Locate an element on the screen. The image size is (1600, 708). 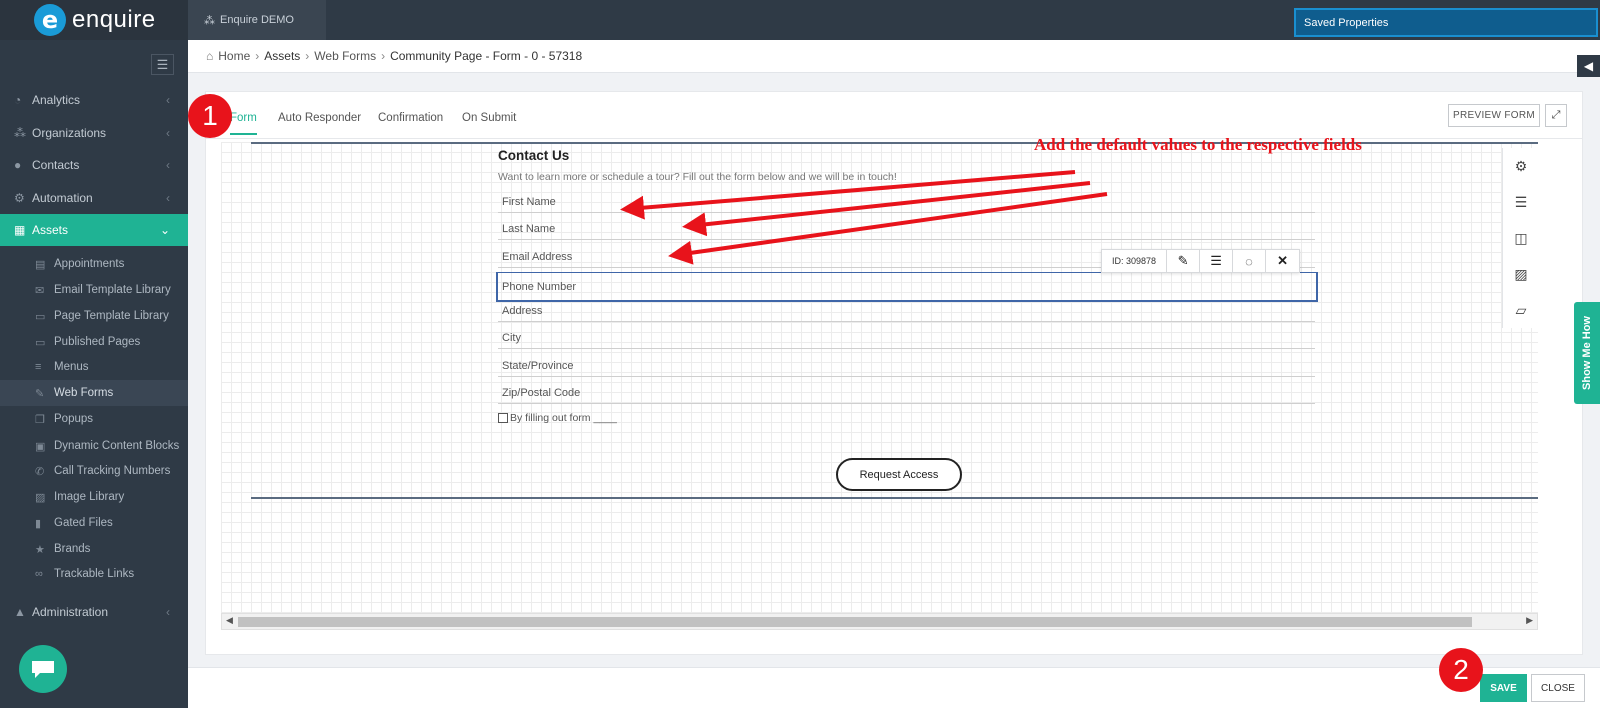
sidebar-subitem-dynamic-content-blocks: ▣ Dynamic Content Blocks is located at coordinates (94, 446).